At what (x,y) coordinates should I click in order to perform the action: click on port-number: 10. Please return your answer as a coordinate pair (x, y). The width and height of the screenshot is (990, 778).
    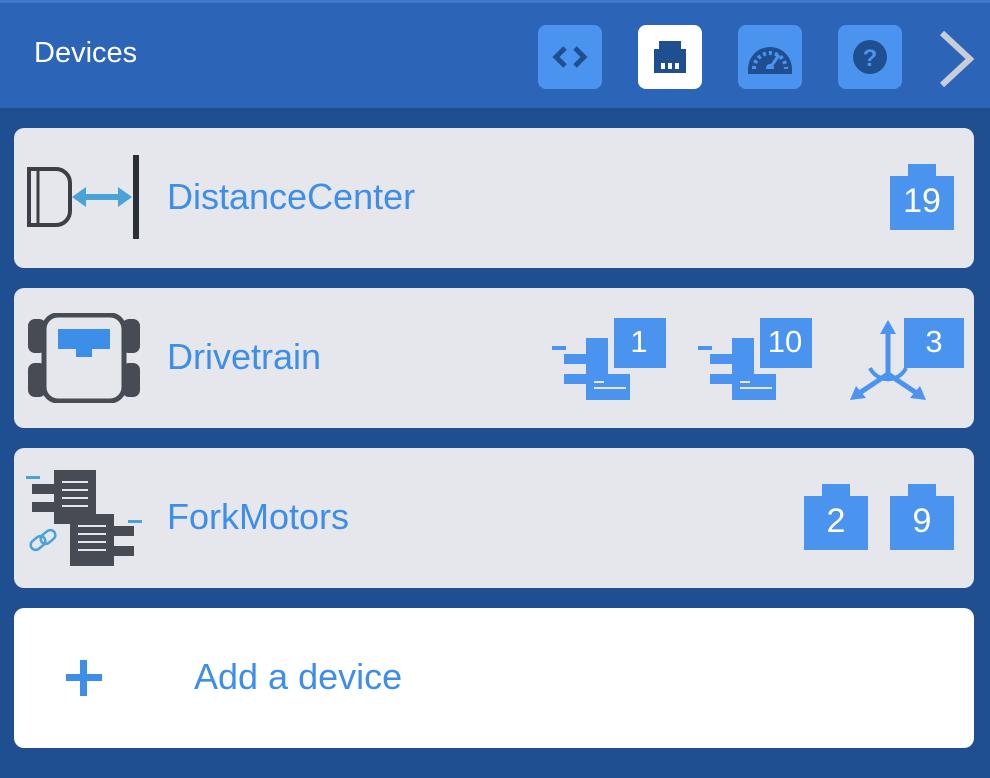
    Looking at the image, I should click on (785, 341).